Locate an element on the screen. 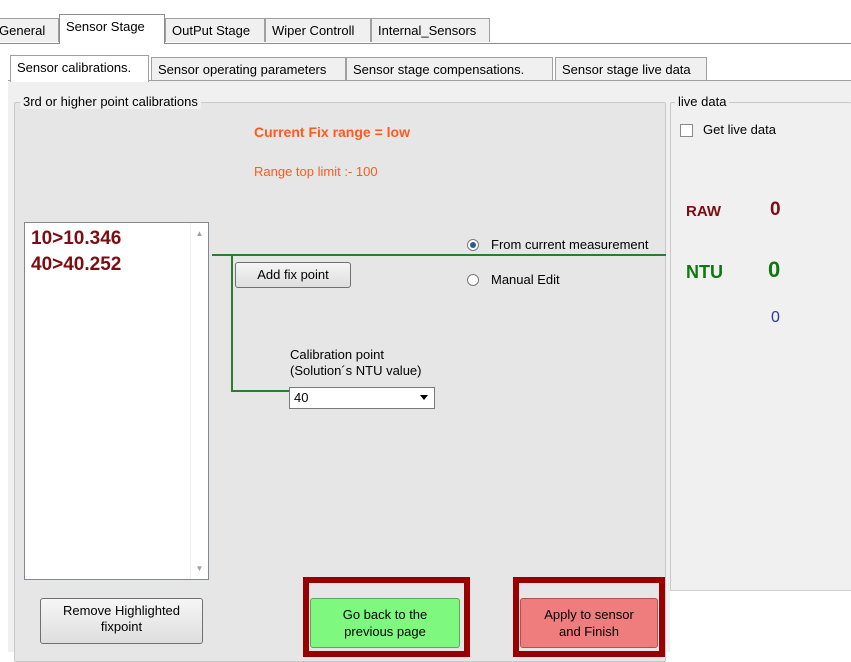  tab-sensor-stage-live-data: Sensor stage live data is located at coordinates (631, 69).